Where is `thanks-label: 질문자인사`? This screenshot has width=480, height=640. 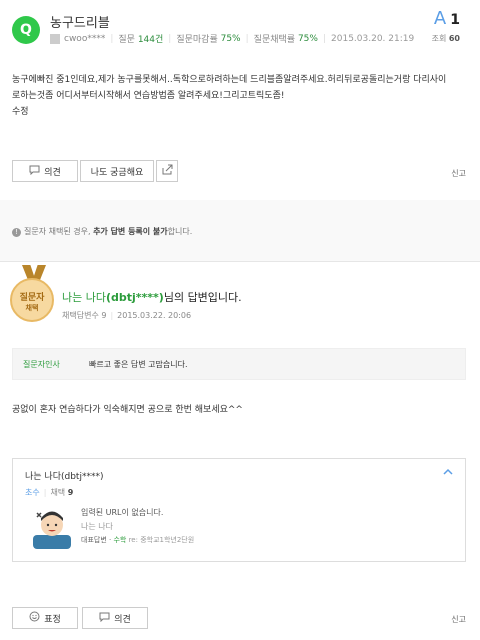 thanks-label: 질문자인사 is located at coordinates (41, 364).